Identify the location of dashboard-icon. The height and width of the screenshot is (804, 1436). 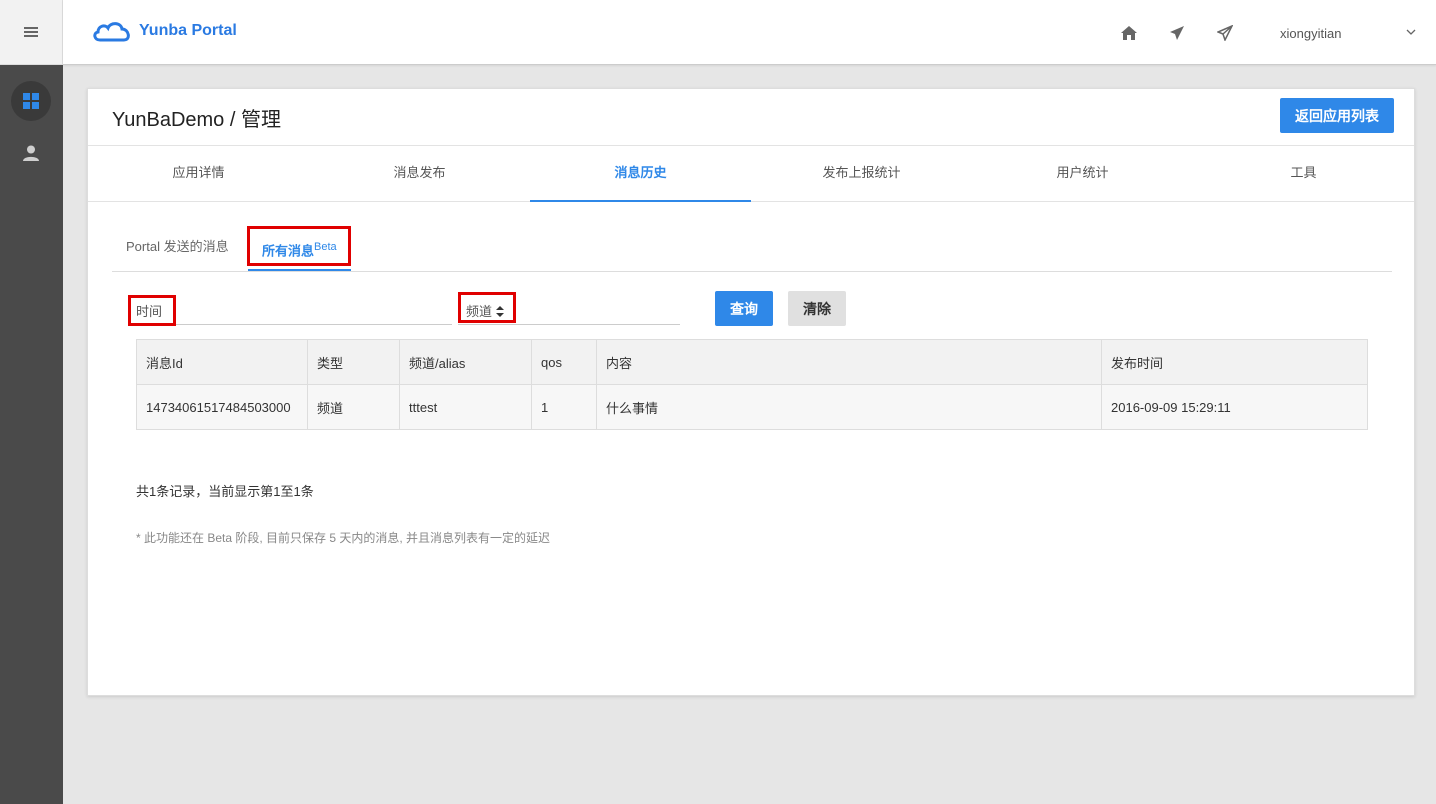
(31, 101).